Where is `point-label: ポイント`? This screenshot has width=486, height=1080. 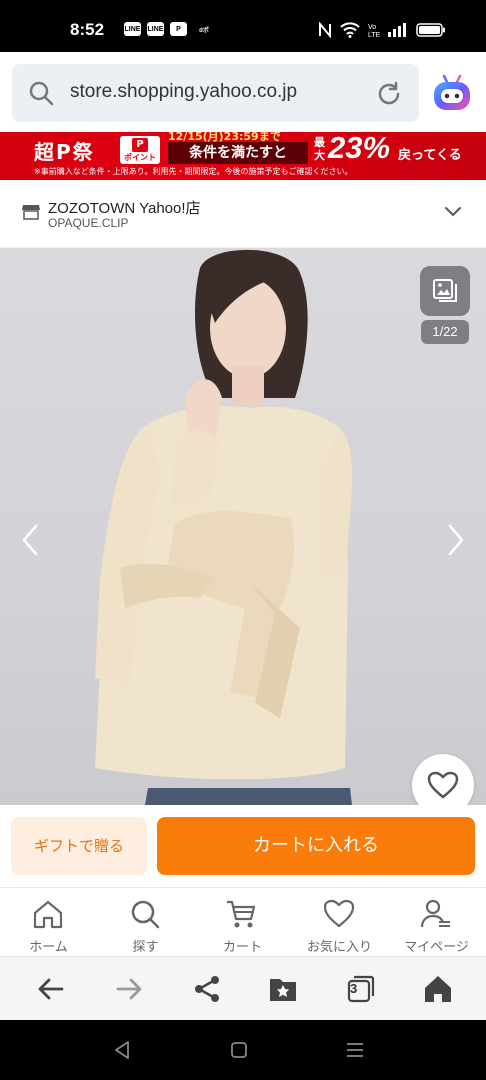
point-label: ポイント is located at coordinates (140, 157).